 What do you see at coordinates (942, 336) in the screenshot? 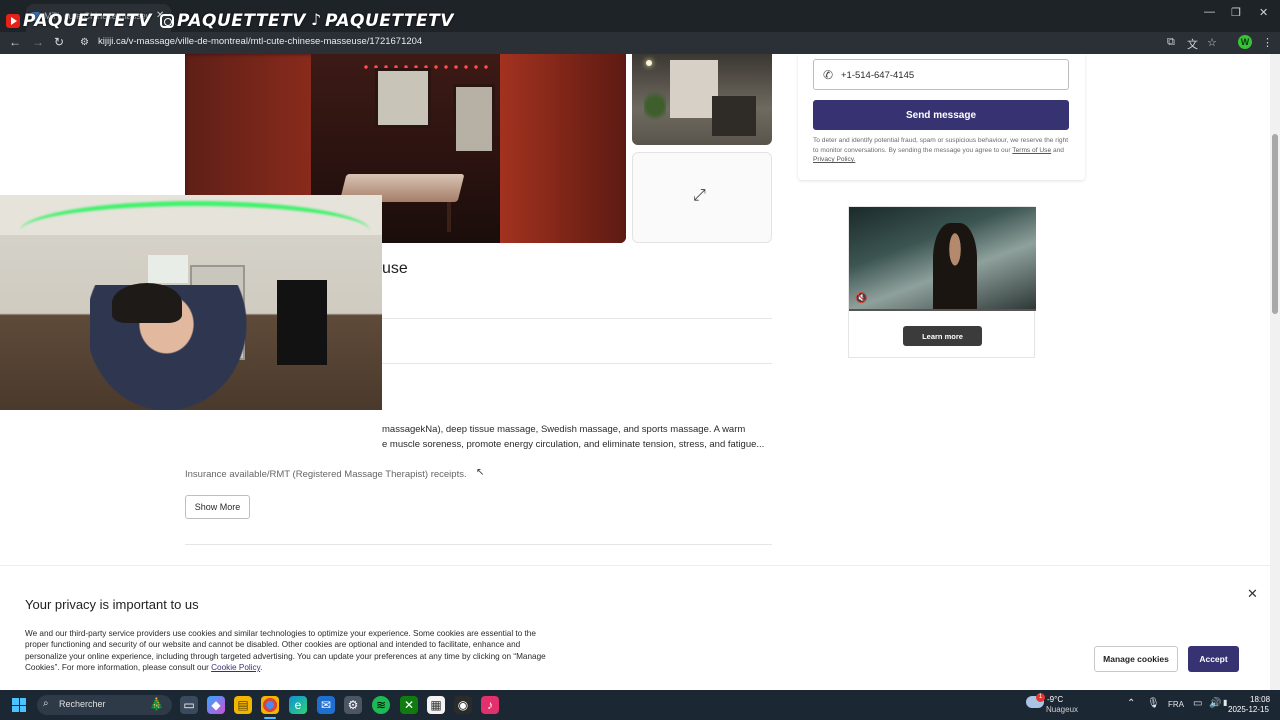
I see `learn-more-button: Learn more` at bounding box center [942, 336].